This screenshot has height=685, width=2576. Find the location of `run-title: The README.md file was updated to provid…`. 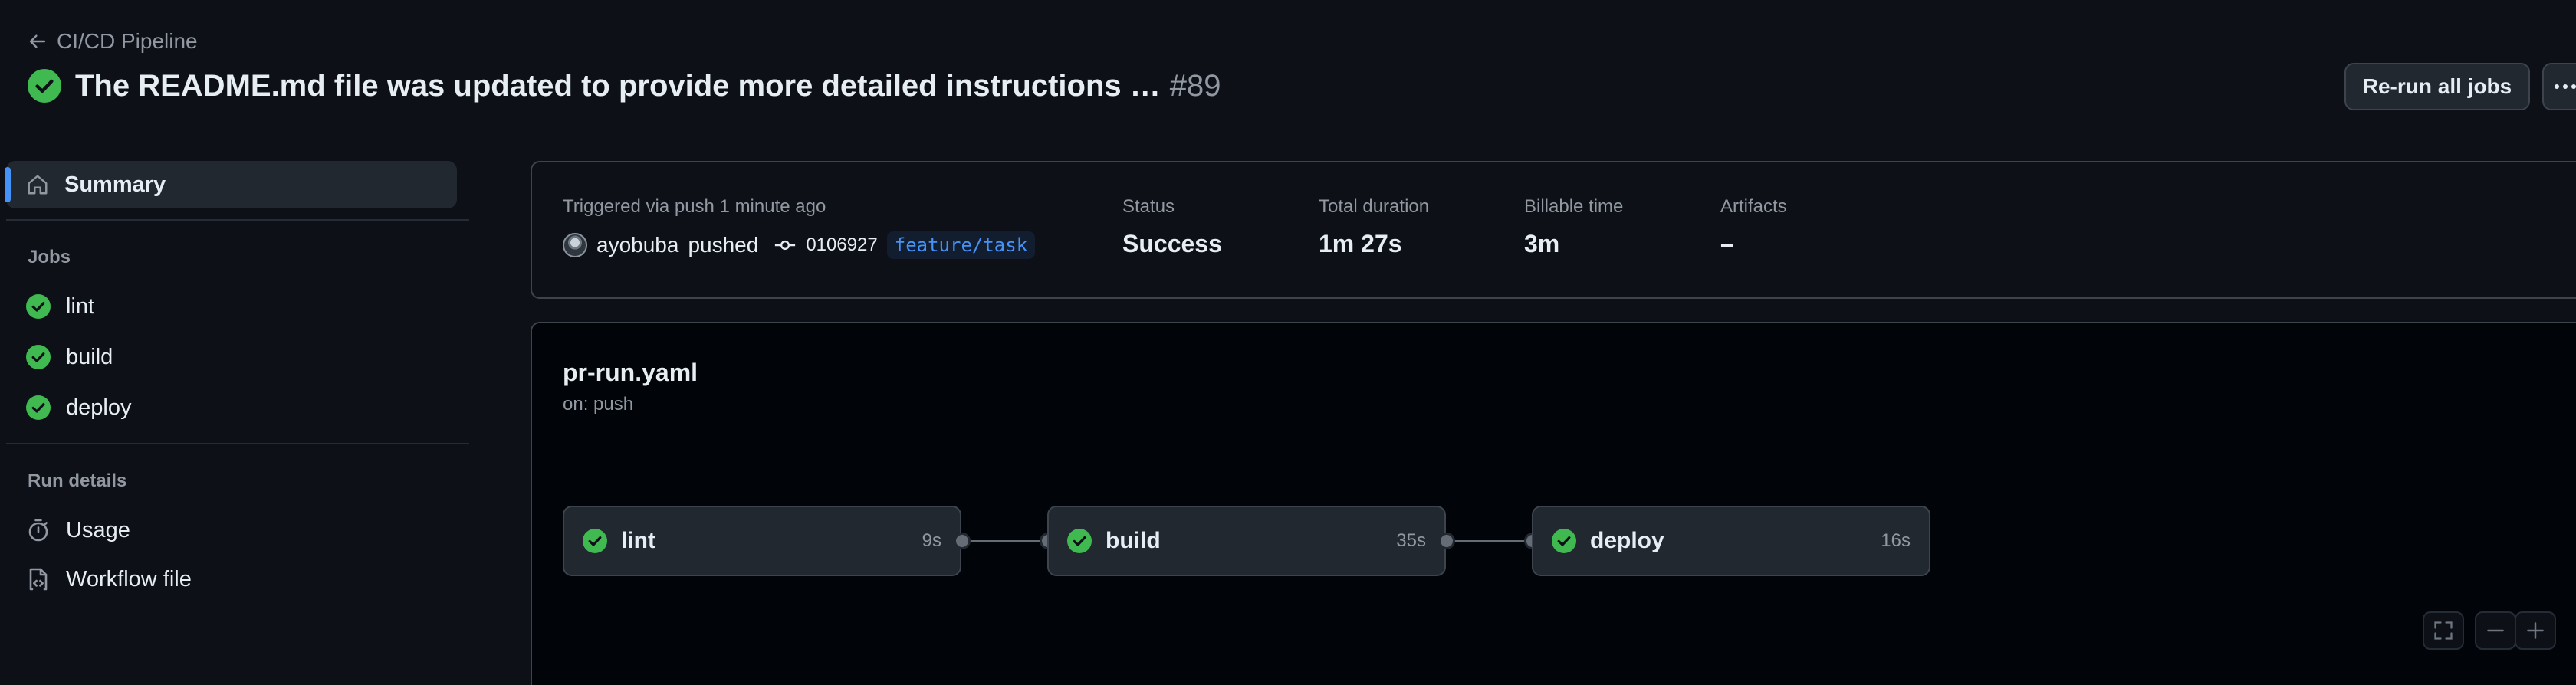

run-title: The README.md file was updated to provid… is located at coordinates (618, 85).